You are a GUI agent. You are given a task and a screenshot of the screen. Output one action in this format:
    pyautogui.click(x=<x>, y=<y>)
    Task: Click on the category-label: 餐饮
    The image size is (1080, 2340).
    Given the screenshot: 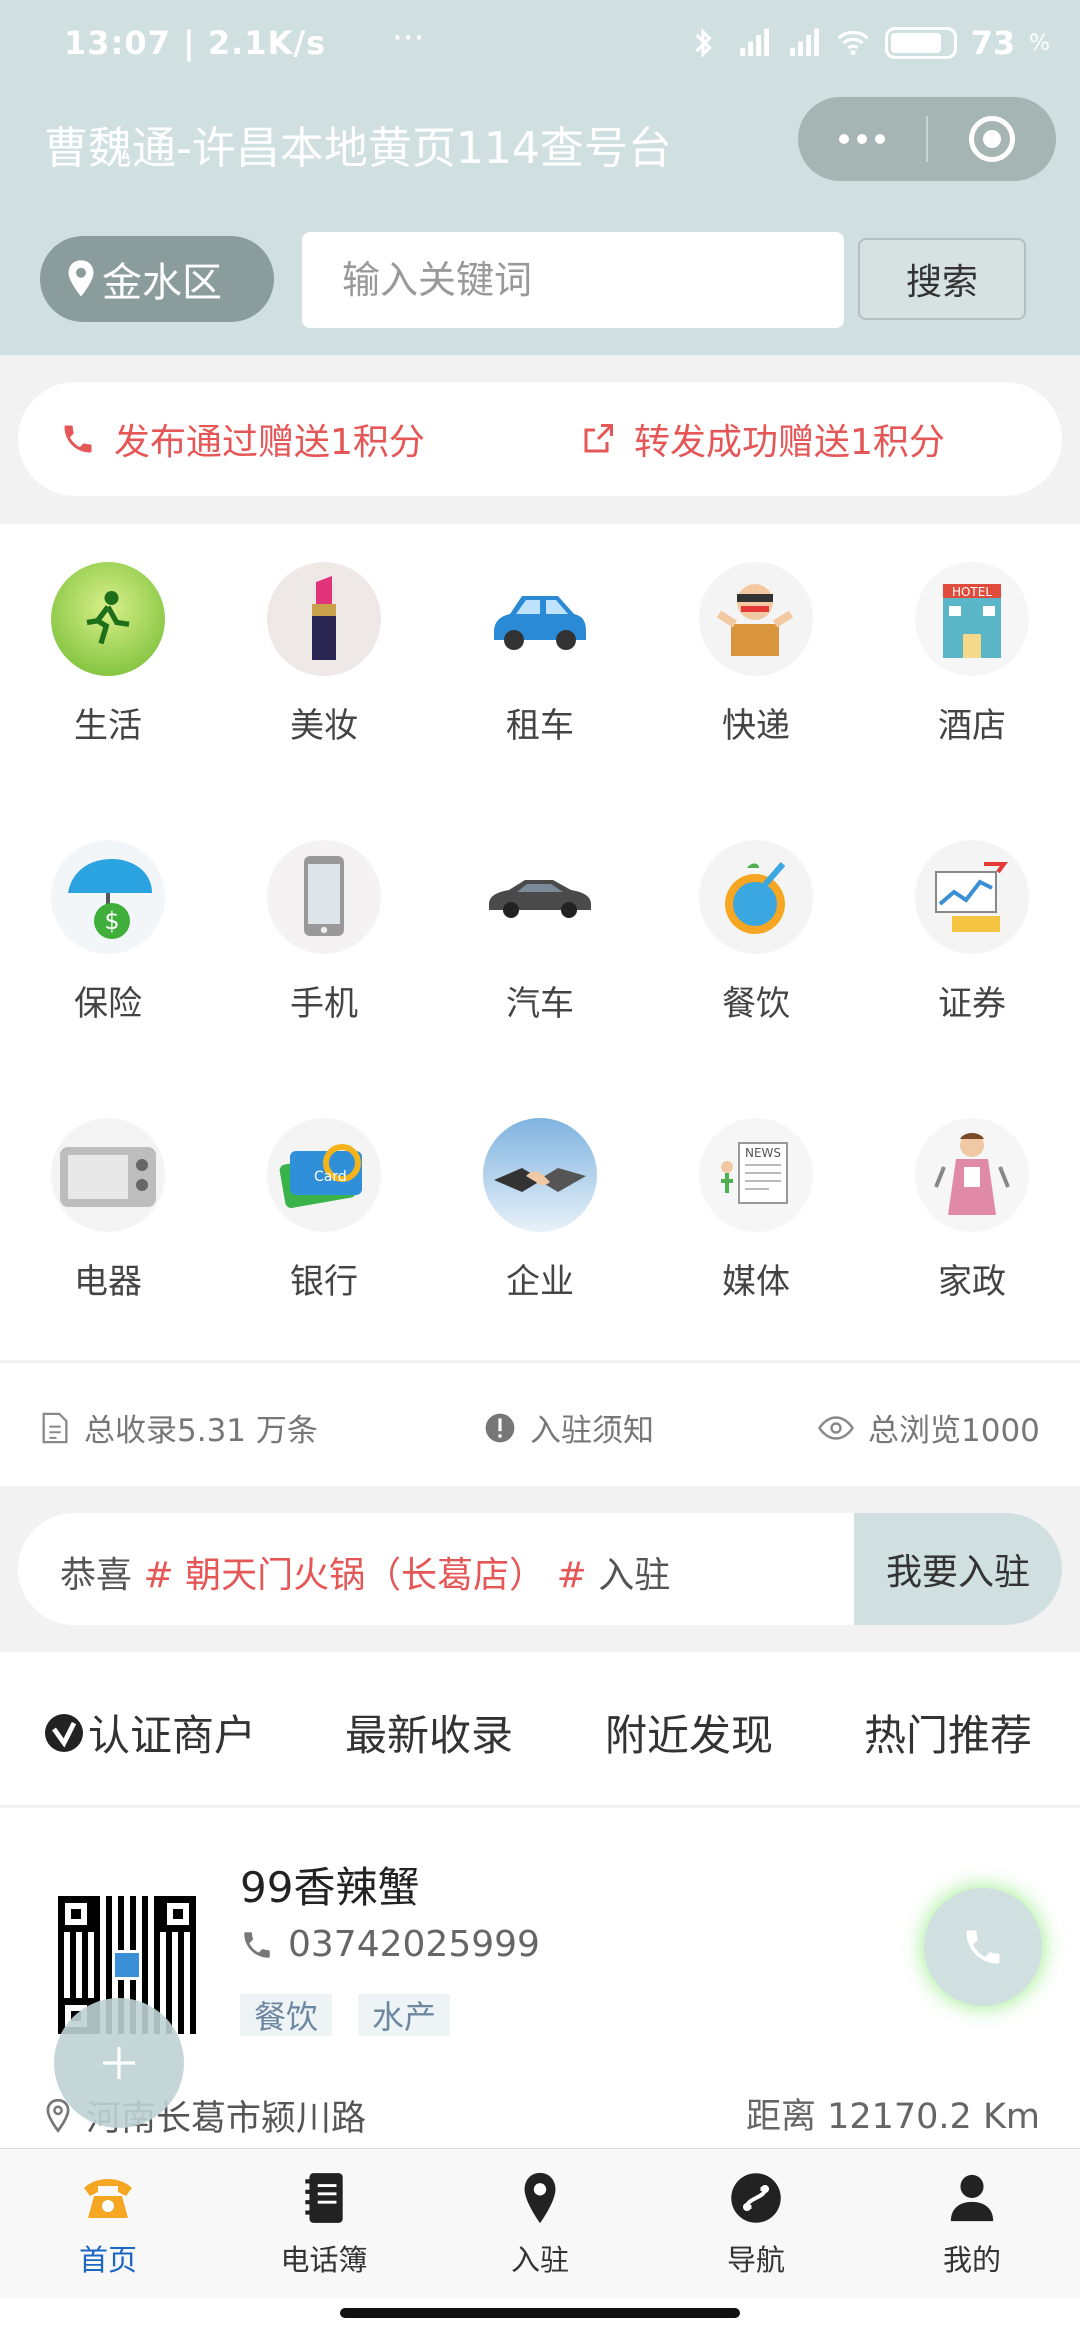 What is the action you would take?
    pyautogui.click(x=756, y=1004)
    